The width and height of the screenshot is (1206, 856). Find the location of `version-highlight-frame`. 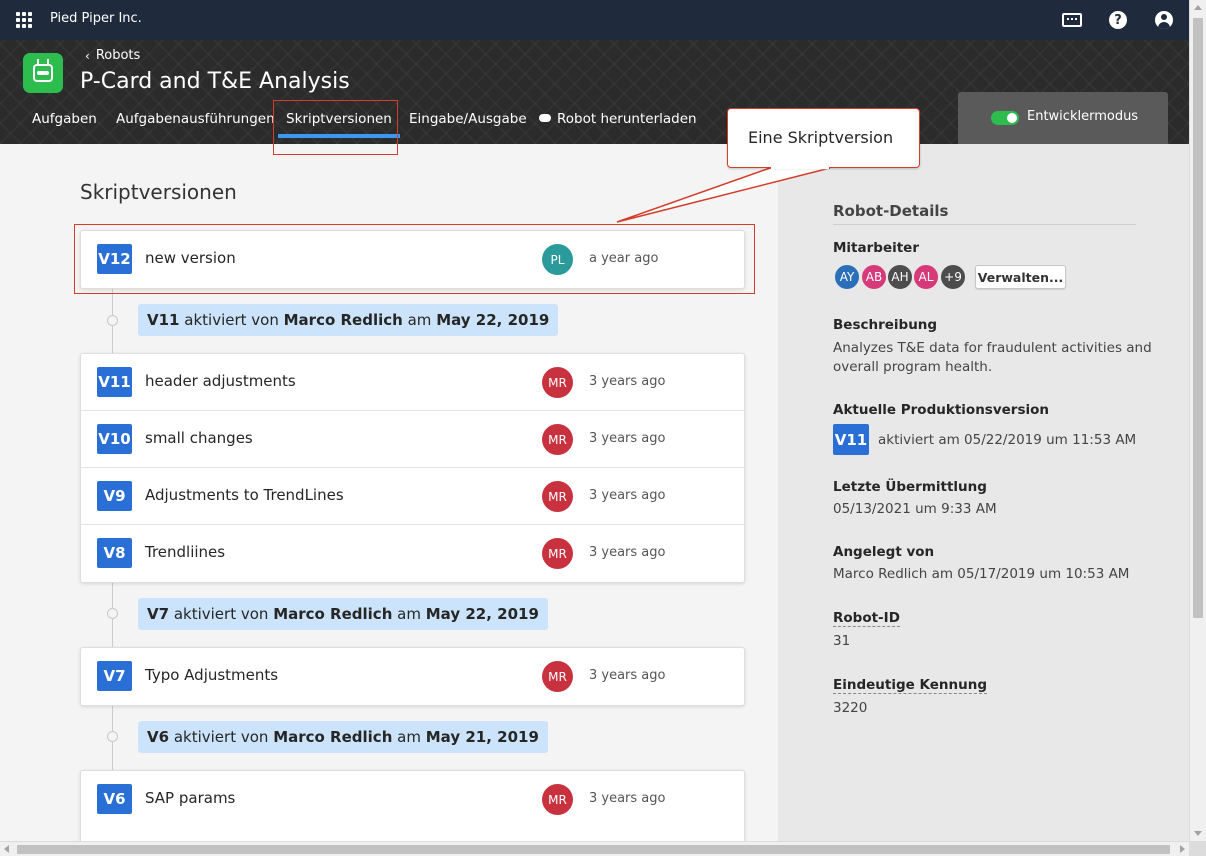

version-highlight-frame is located at coordinates (414, 259).